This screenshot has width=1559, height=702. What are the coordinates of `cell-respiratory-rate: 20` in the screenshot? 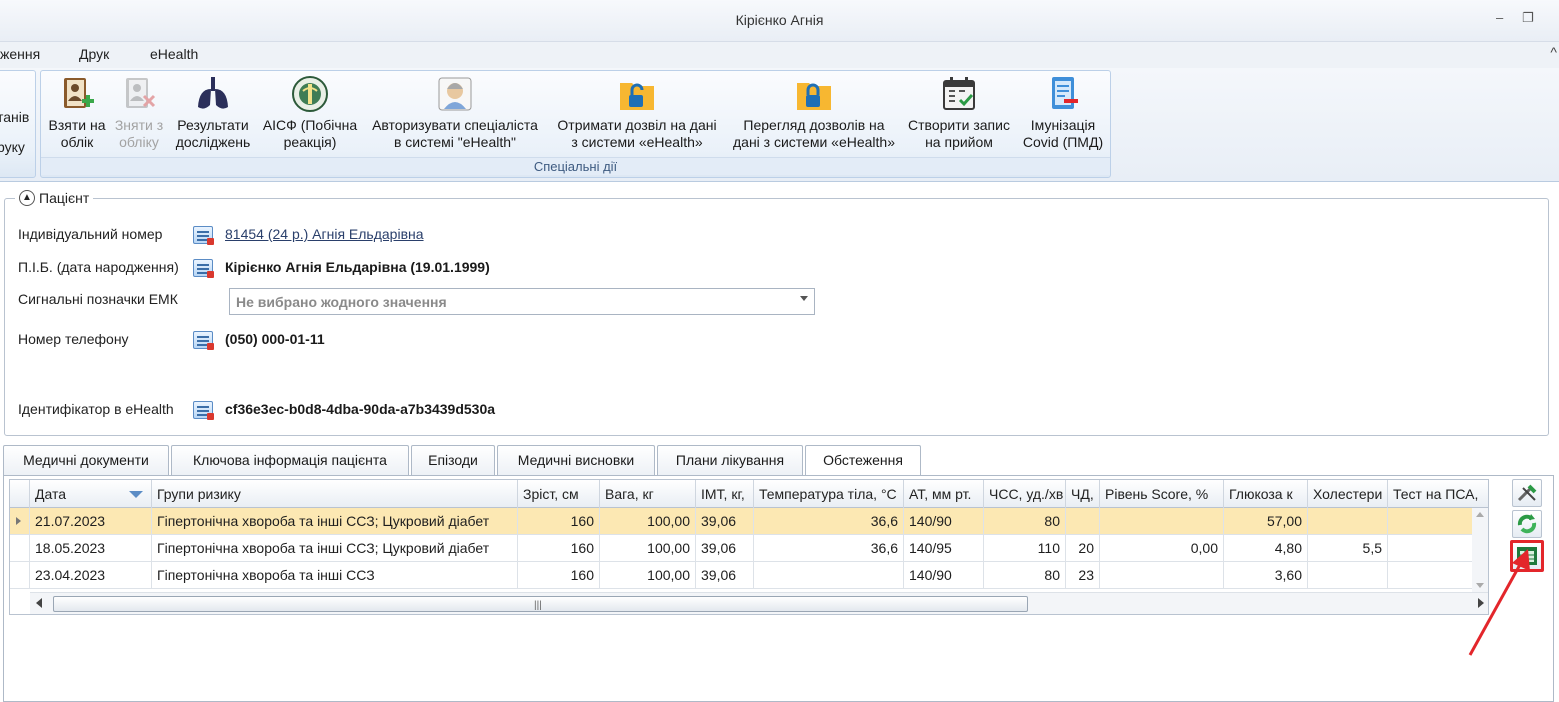 It's located at (1083, 548).